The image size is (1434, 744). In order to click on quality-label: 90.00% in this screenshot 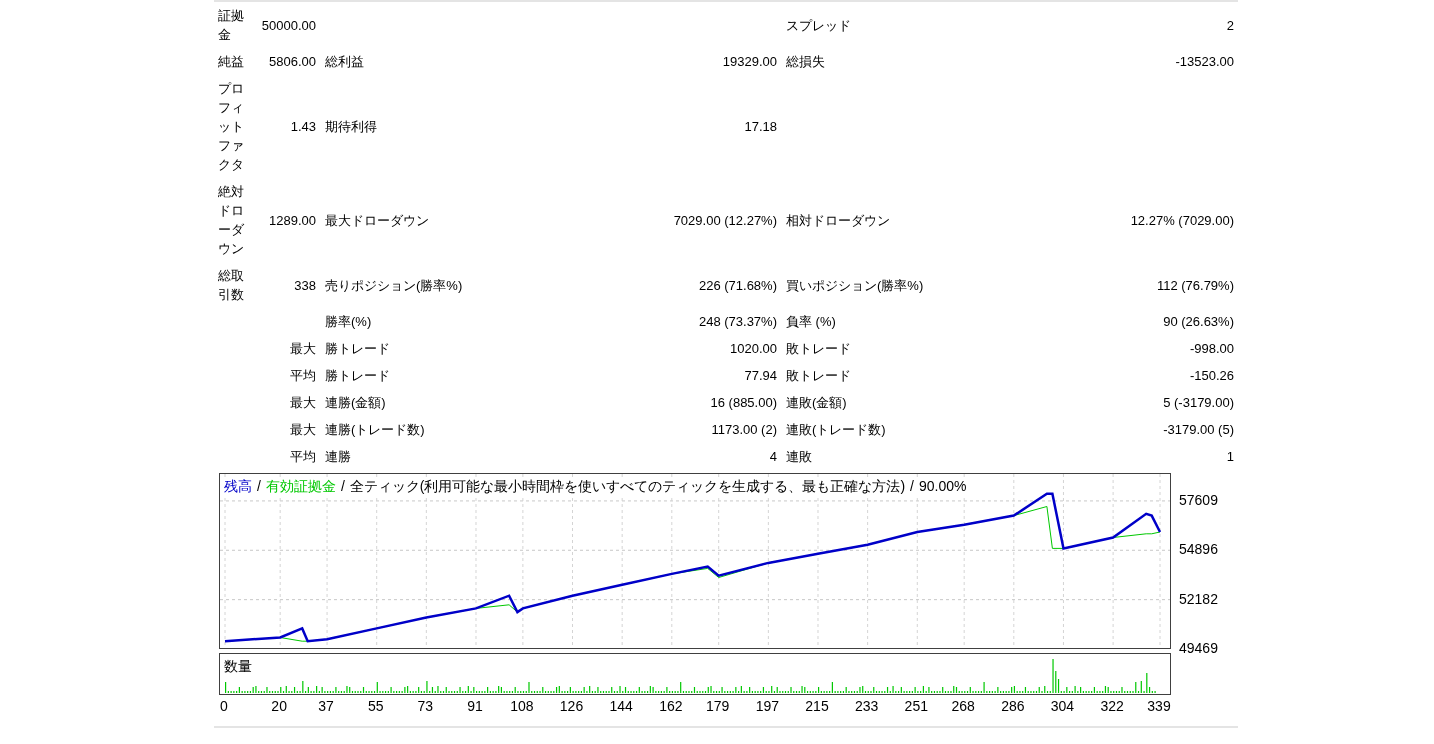, I will do `click(943, 486)`.